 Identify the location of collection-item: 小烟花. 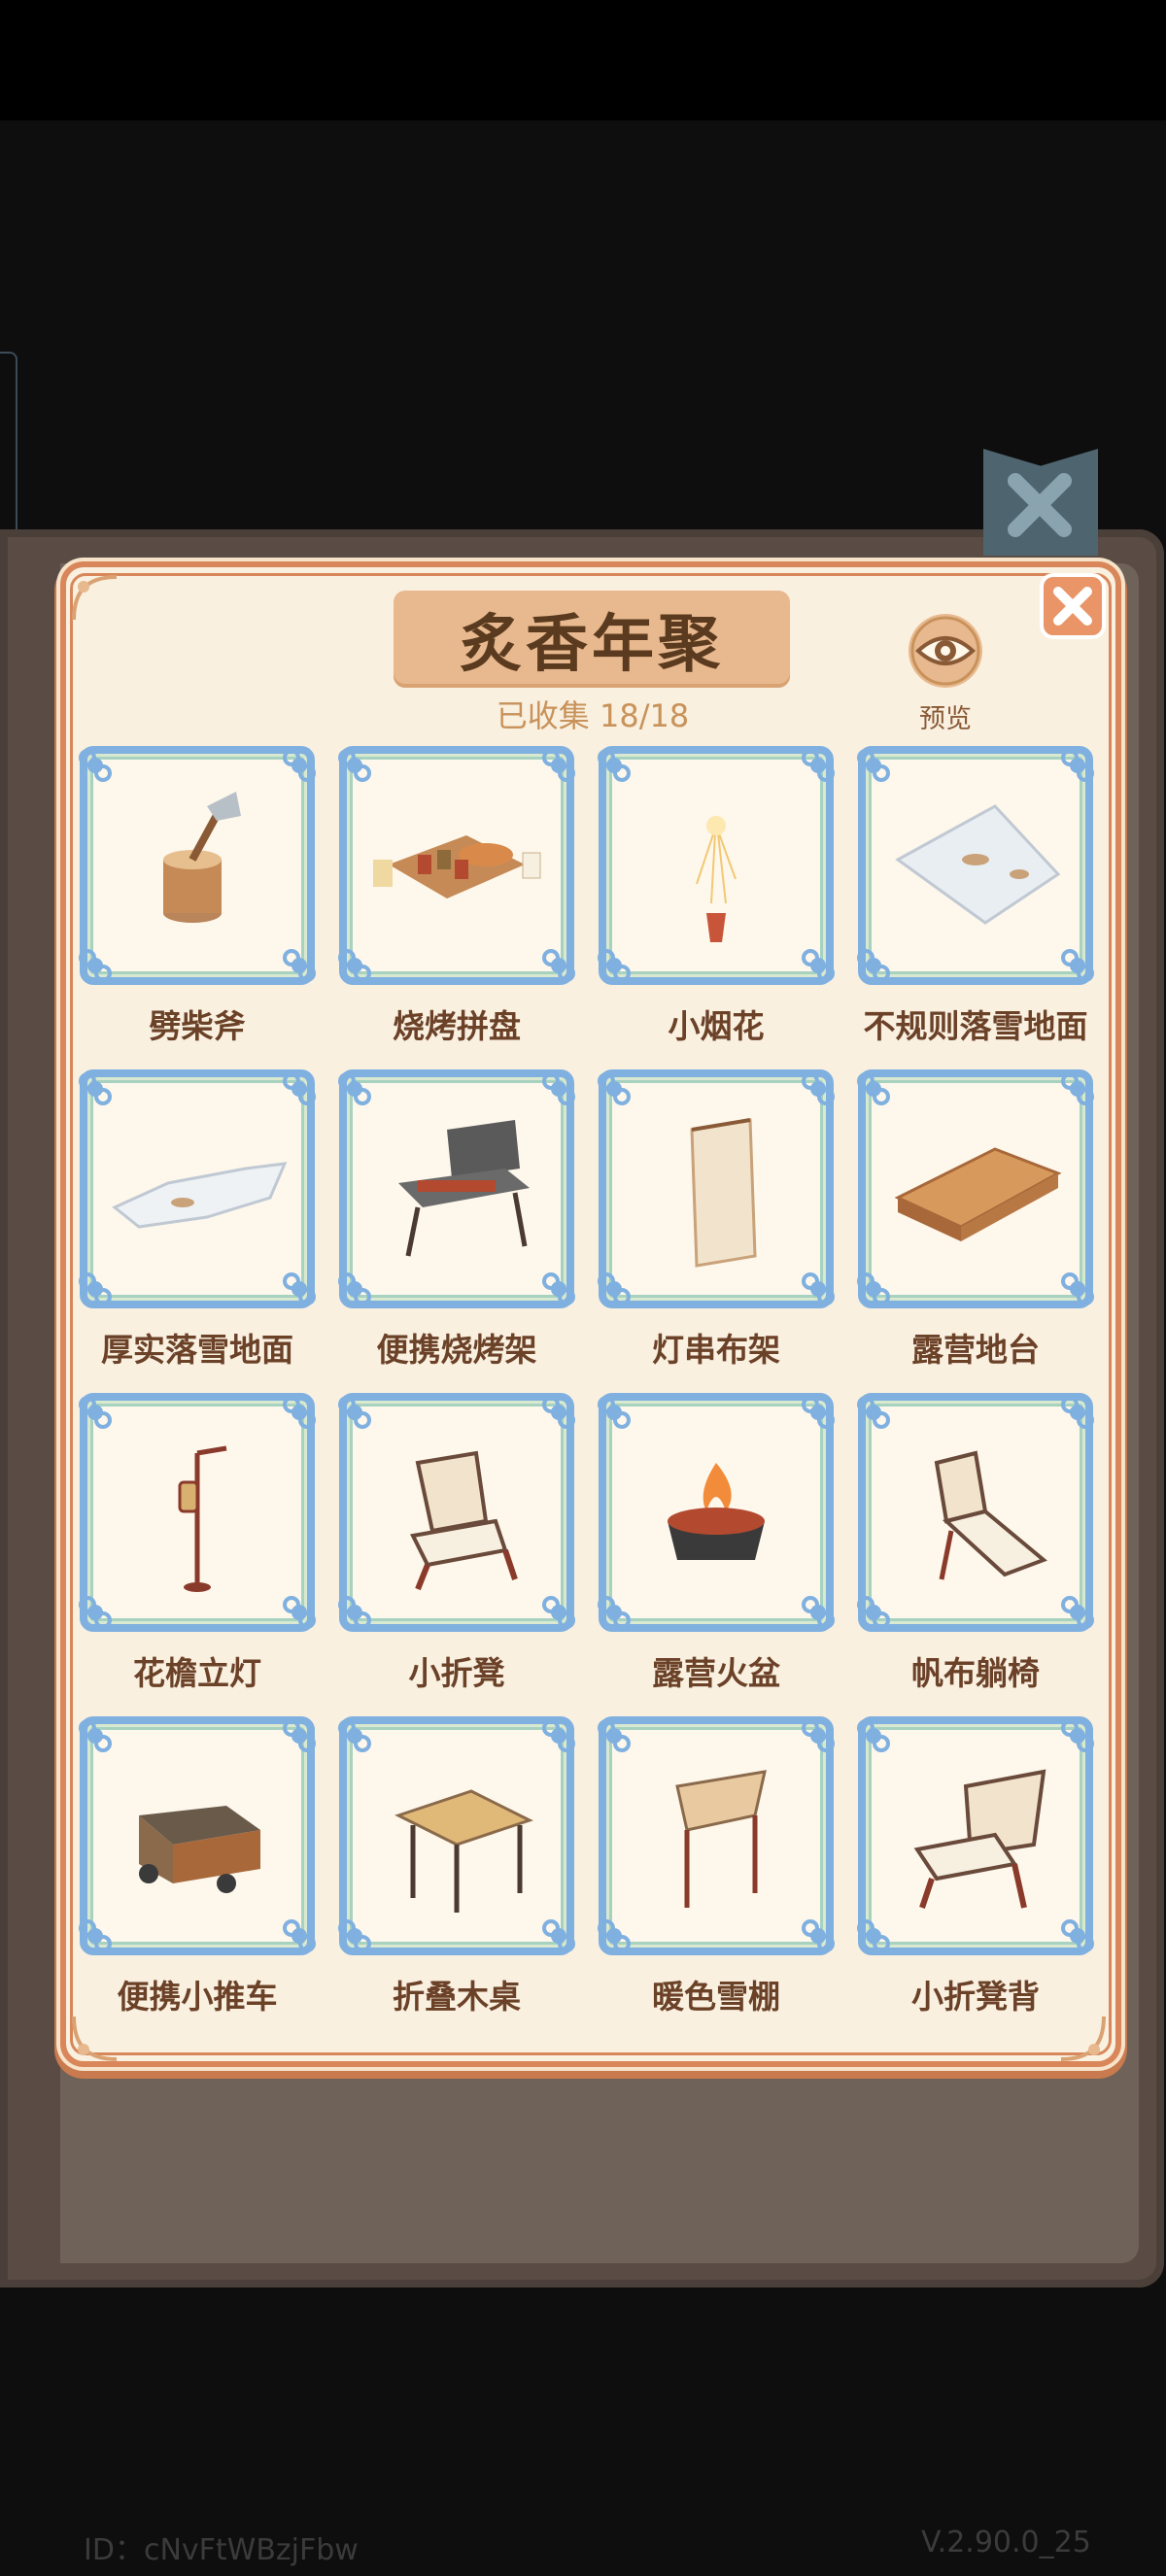
(716, 901).